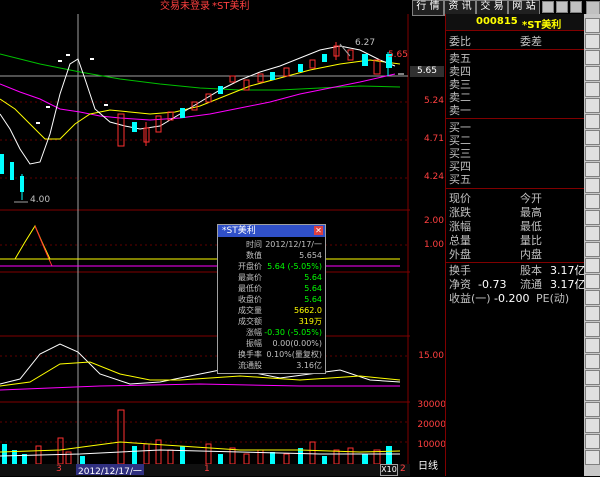  I want to click on ind2-tick: 15.00, so click(431, 356).